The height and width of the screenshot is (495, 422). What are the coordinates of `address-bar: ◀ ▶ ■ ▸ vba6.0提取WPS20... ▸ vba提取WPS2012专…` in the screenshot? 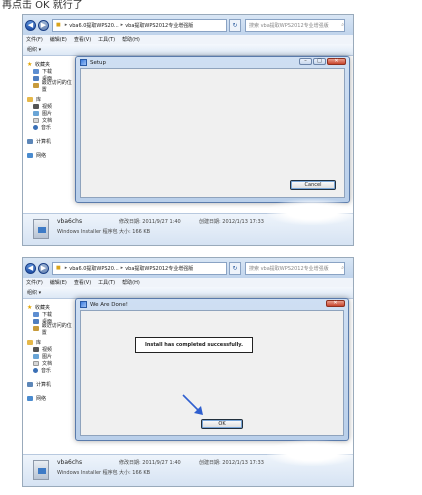 It's located at (188, 25).